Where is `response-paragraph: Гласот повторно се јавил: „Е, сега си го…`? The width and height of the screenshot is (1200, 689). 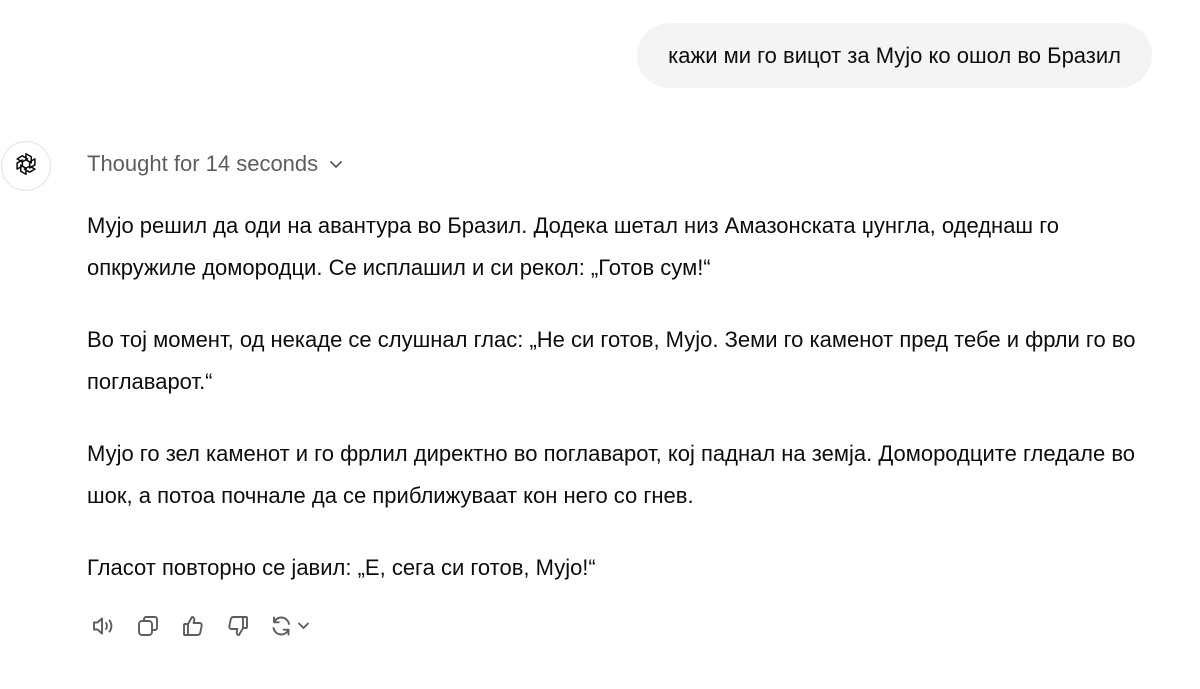
response-paragraph: Гласот повторно се јавил: „Е, сега си го… is located at coordinates (341, 567).